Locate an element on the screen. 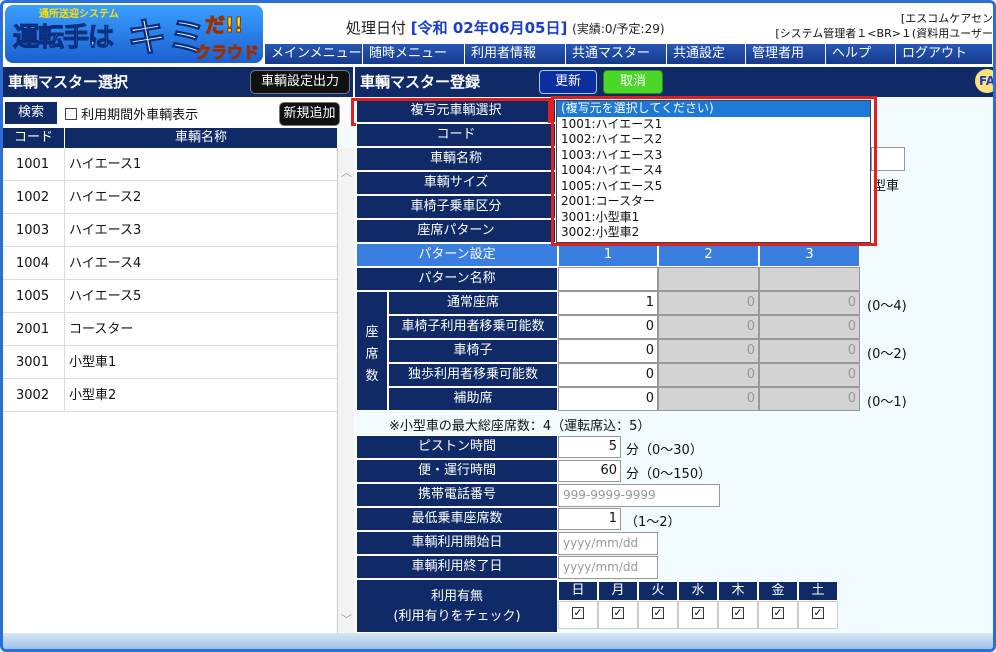  day-sun-check: ✓ is located at coordinates (578, 615).